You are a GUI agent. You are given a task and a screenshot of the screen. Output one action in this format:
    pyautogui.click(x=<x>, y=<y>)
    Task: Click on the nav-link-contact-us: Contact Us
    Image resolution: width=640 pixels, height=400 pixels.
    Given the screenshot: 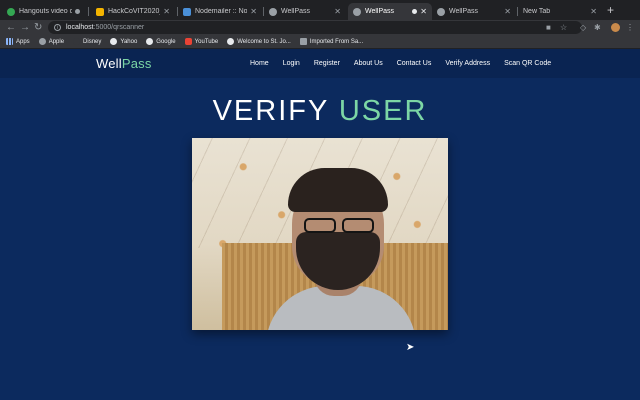 What is the action you would take?
    pyautogui.click(x=414, y=63)
    